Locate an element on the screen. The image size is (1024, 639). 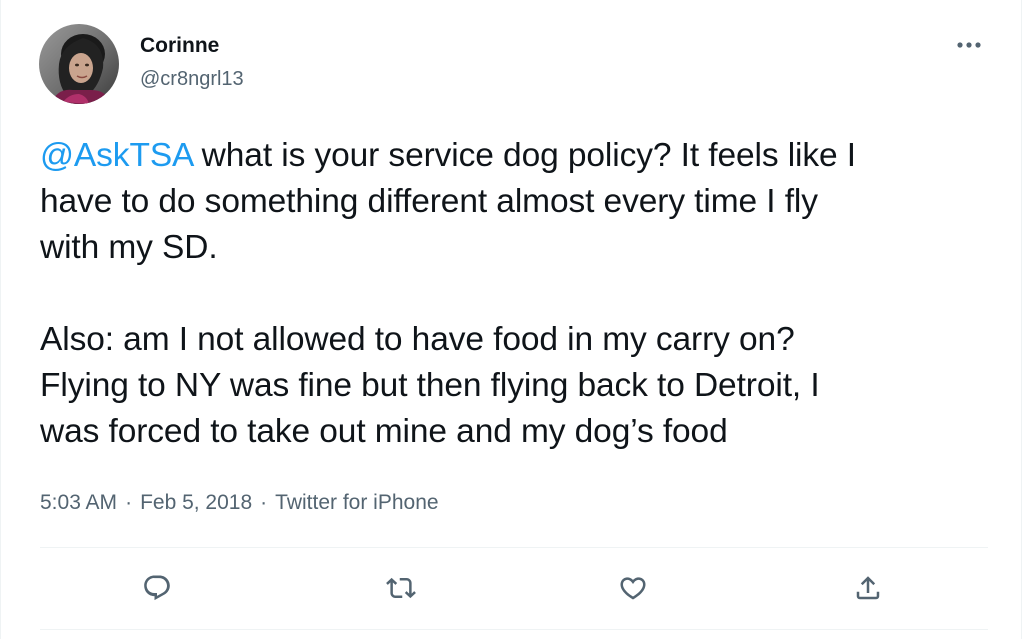
share-button is located at coordinates (868, 588).